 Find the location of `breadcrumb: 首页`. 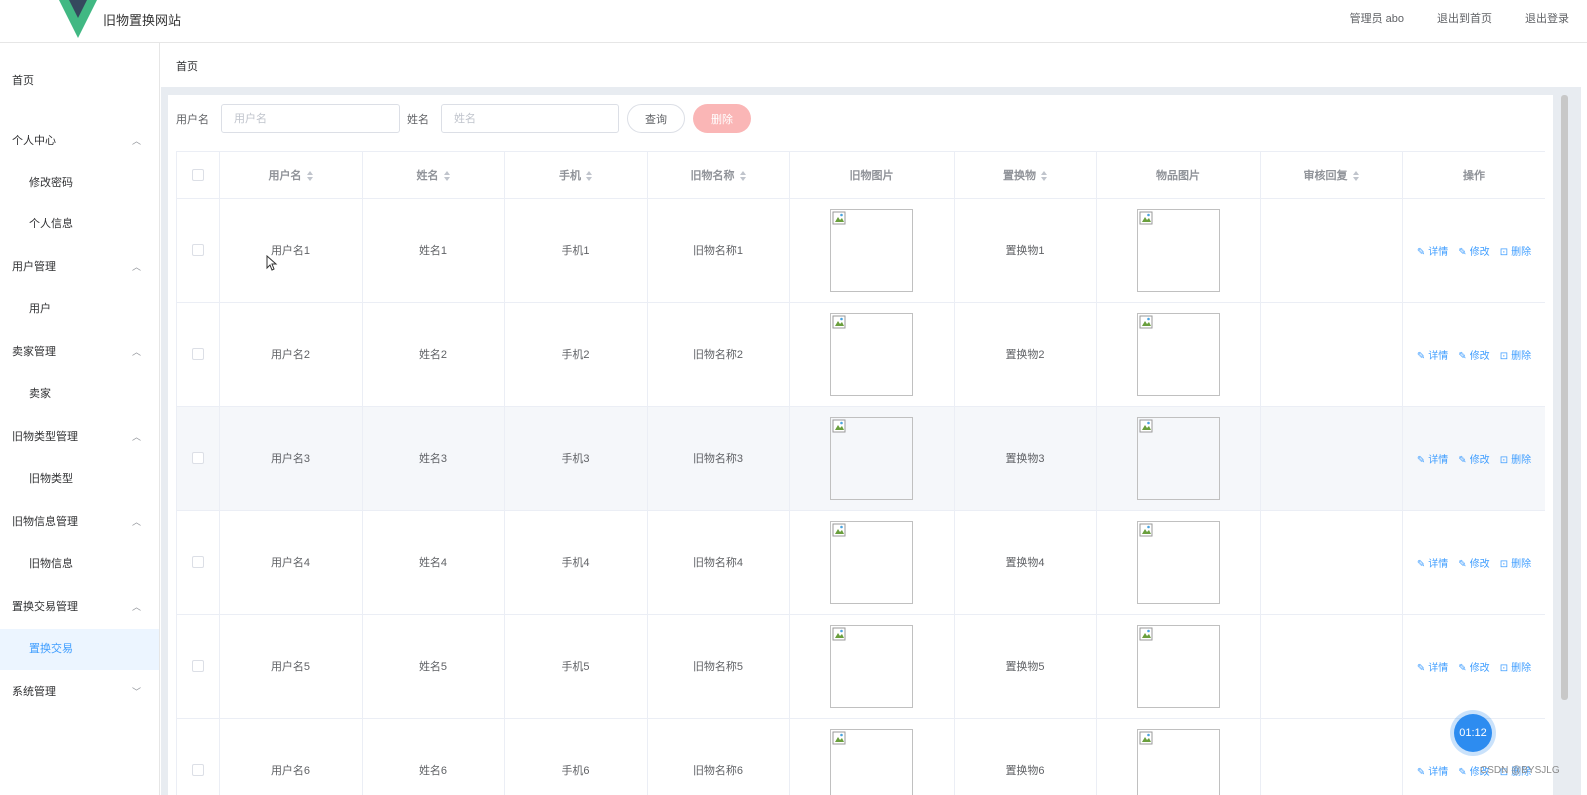

breadcrumb: 首页 is located at coordinates (187, 66).